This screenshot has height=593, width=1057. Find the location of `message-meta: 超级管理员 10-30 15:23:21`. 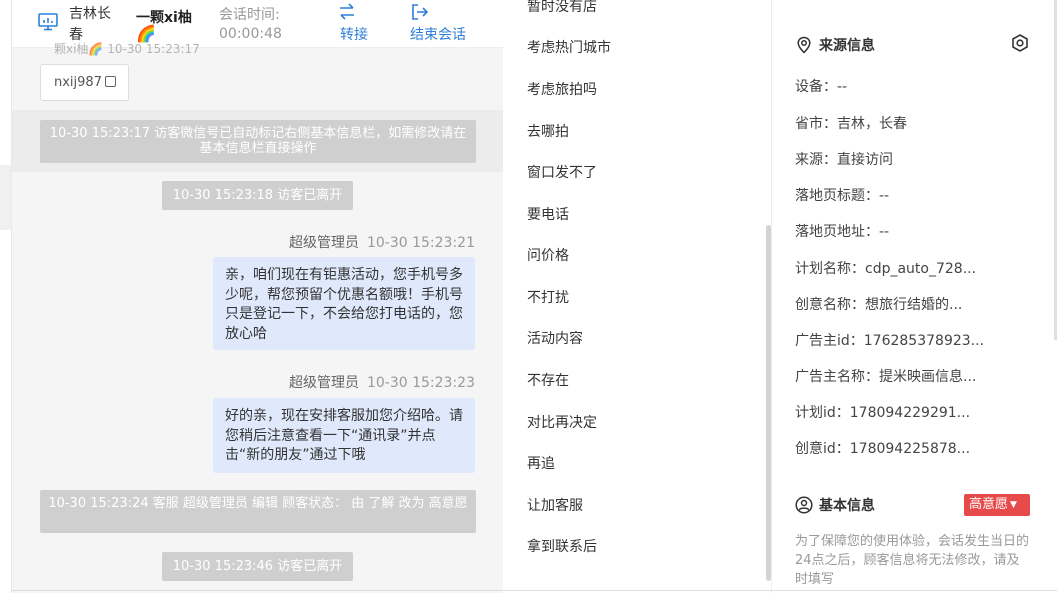

message-meta: 超级管理员 10-30 15:23:21 is located at coordinates (382, 242).